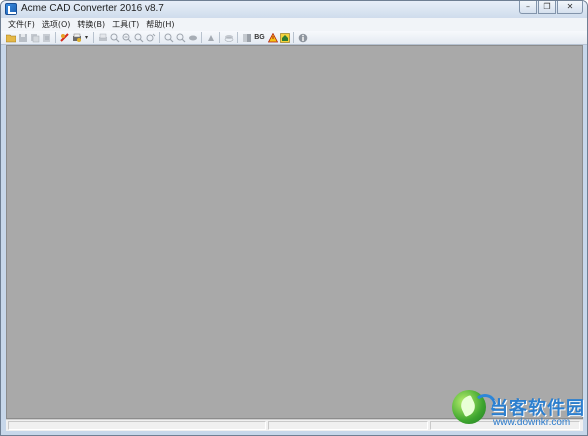  I want to click on close-button: ✕, so click(570, 7).